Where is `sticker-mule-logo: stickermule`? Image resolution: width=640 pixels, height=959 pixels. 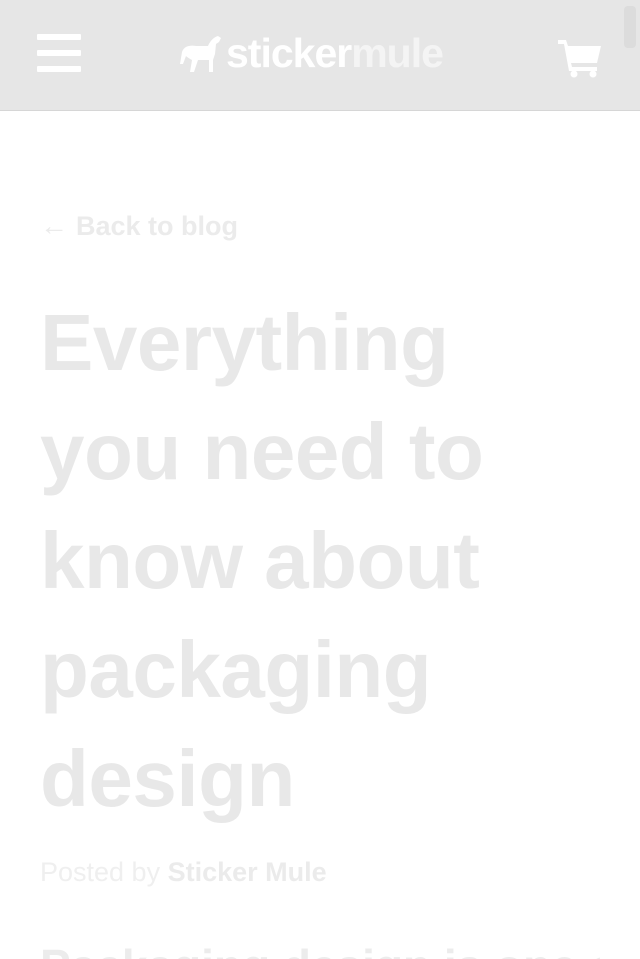
sticker-mule-logo: stickermule is located at coordinates (311, 53).